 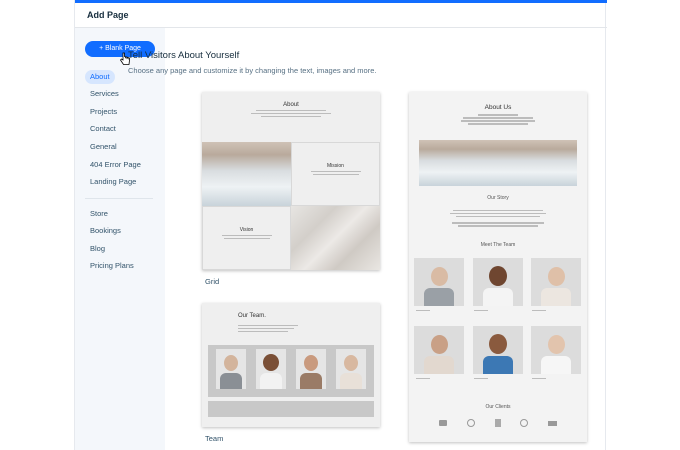 What do you see at coordinates (99, 214) in the screenshot?
I see `sidebar-item-store: Store` at bounding box center [99, 214].